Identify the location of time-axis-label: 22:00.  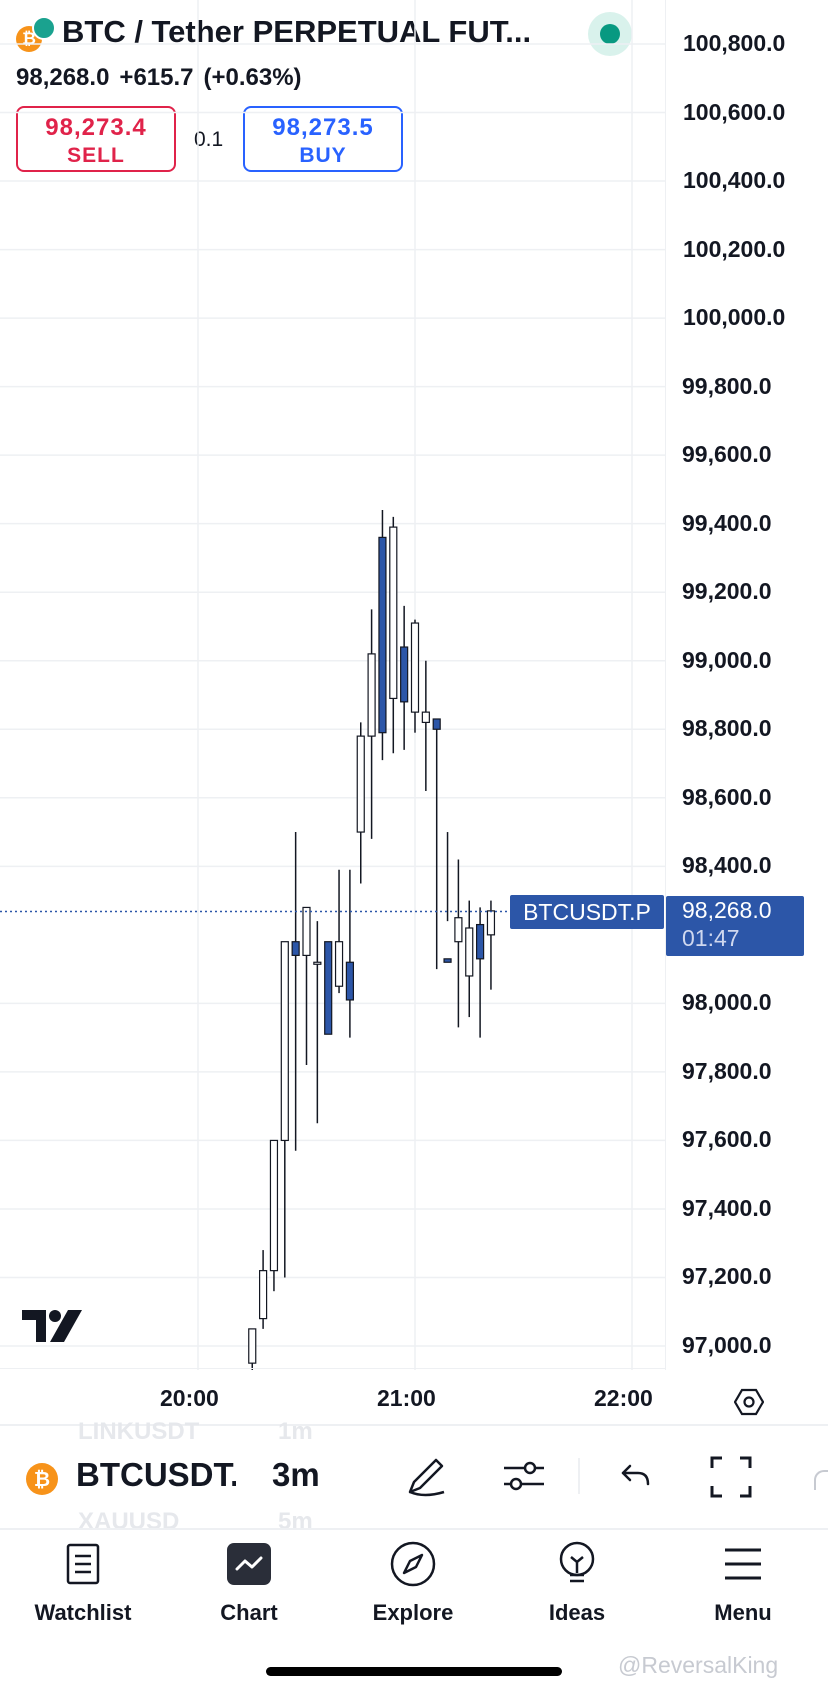
(623, 1398).